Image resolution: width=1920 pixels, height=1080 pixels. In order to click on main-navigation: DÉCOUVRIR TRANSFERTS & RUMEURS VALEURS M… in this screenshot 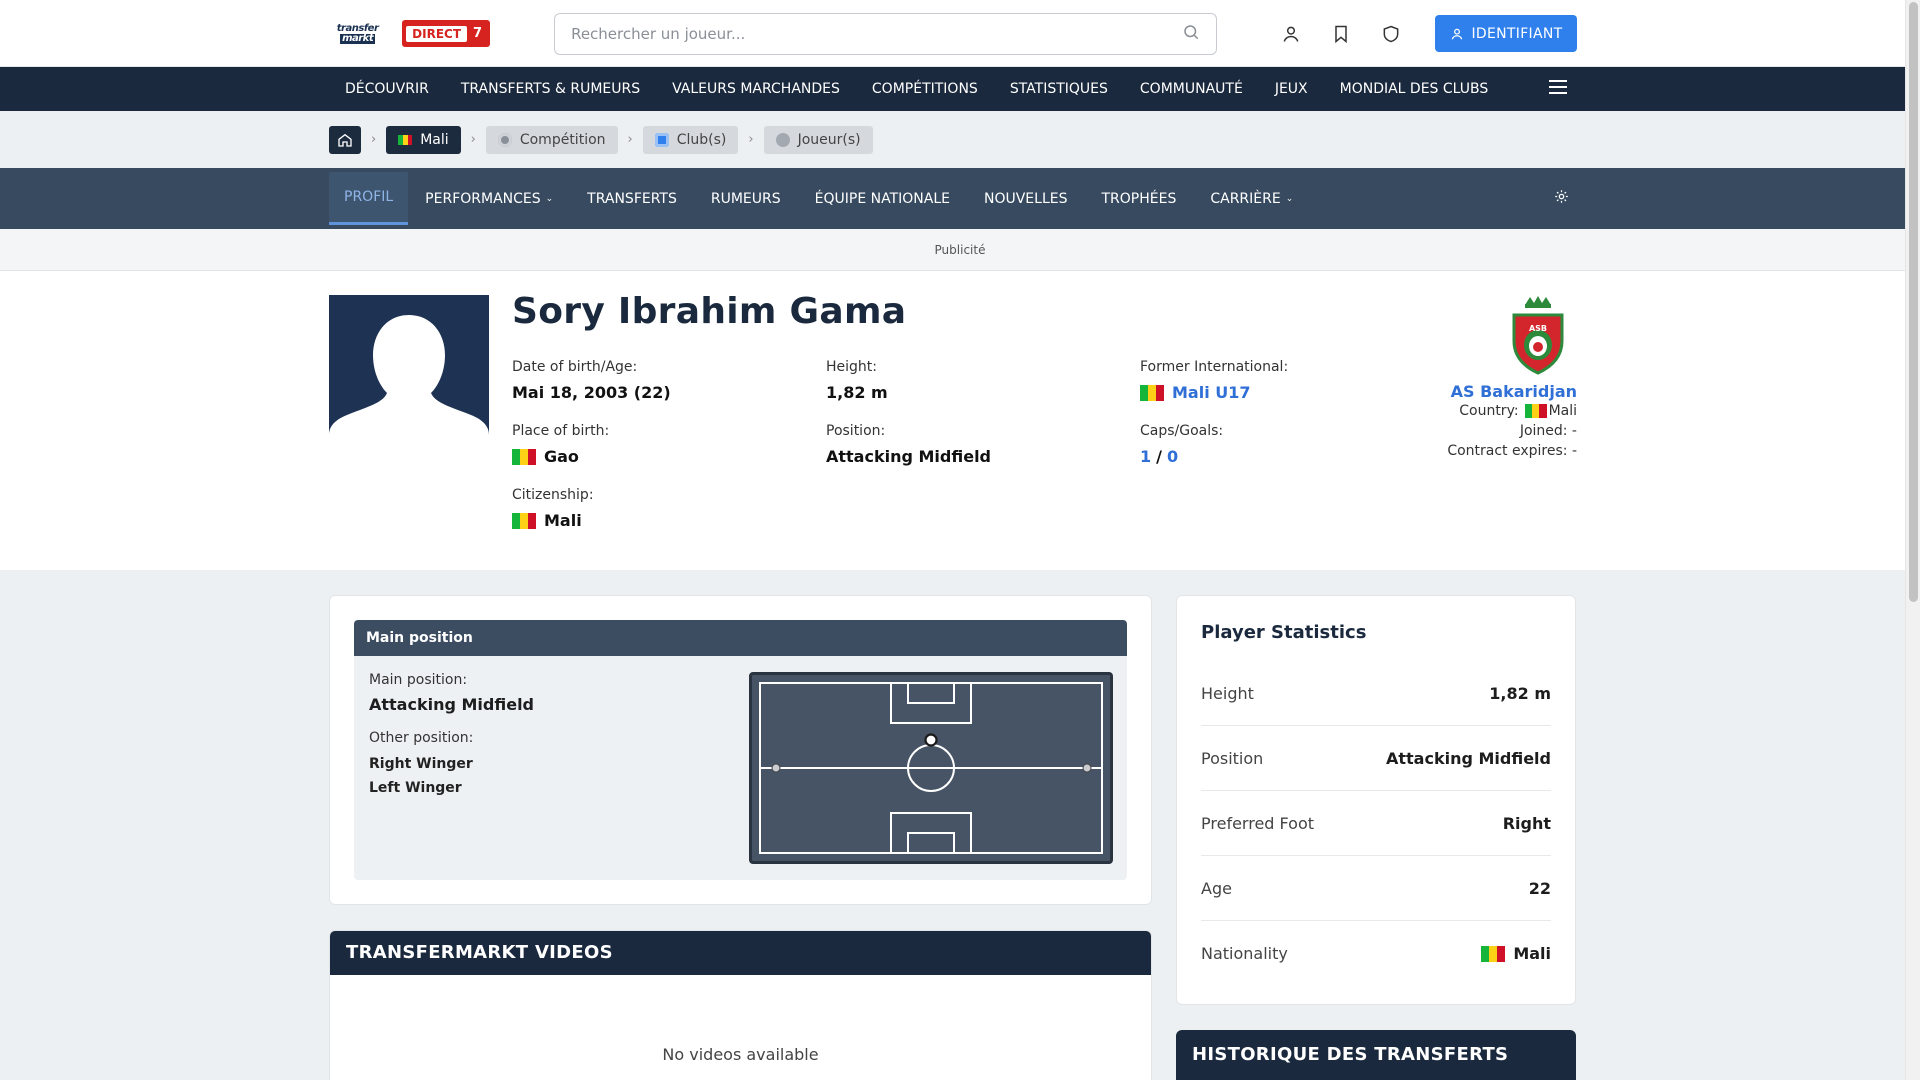, I will do `click(960, 89)`.